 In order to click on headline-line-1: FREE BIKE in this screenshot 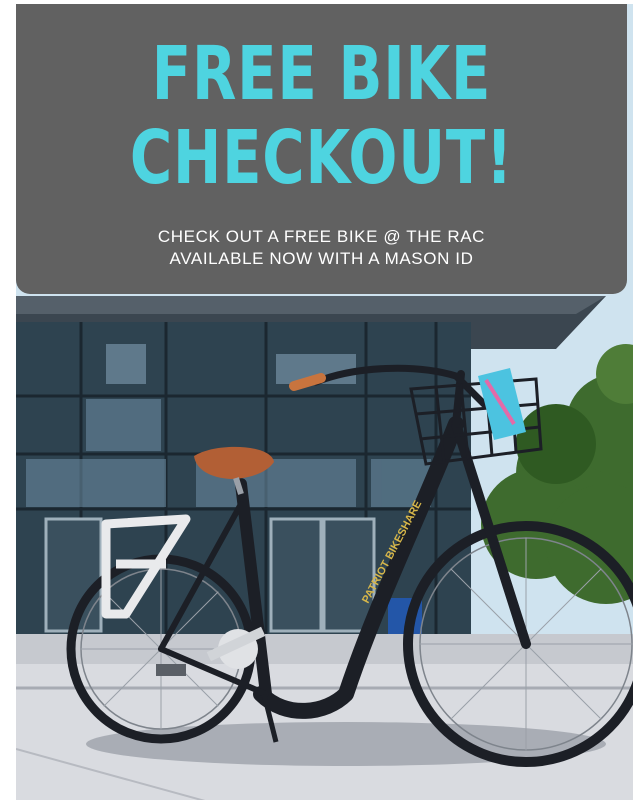, I will do `click(321, 74)`.